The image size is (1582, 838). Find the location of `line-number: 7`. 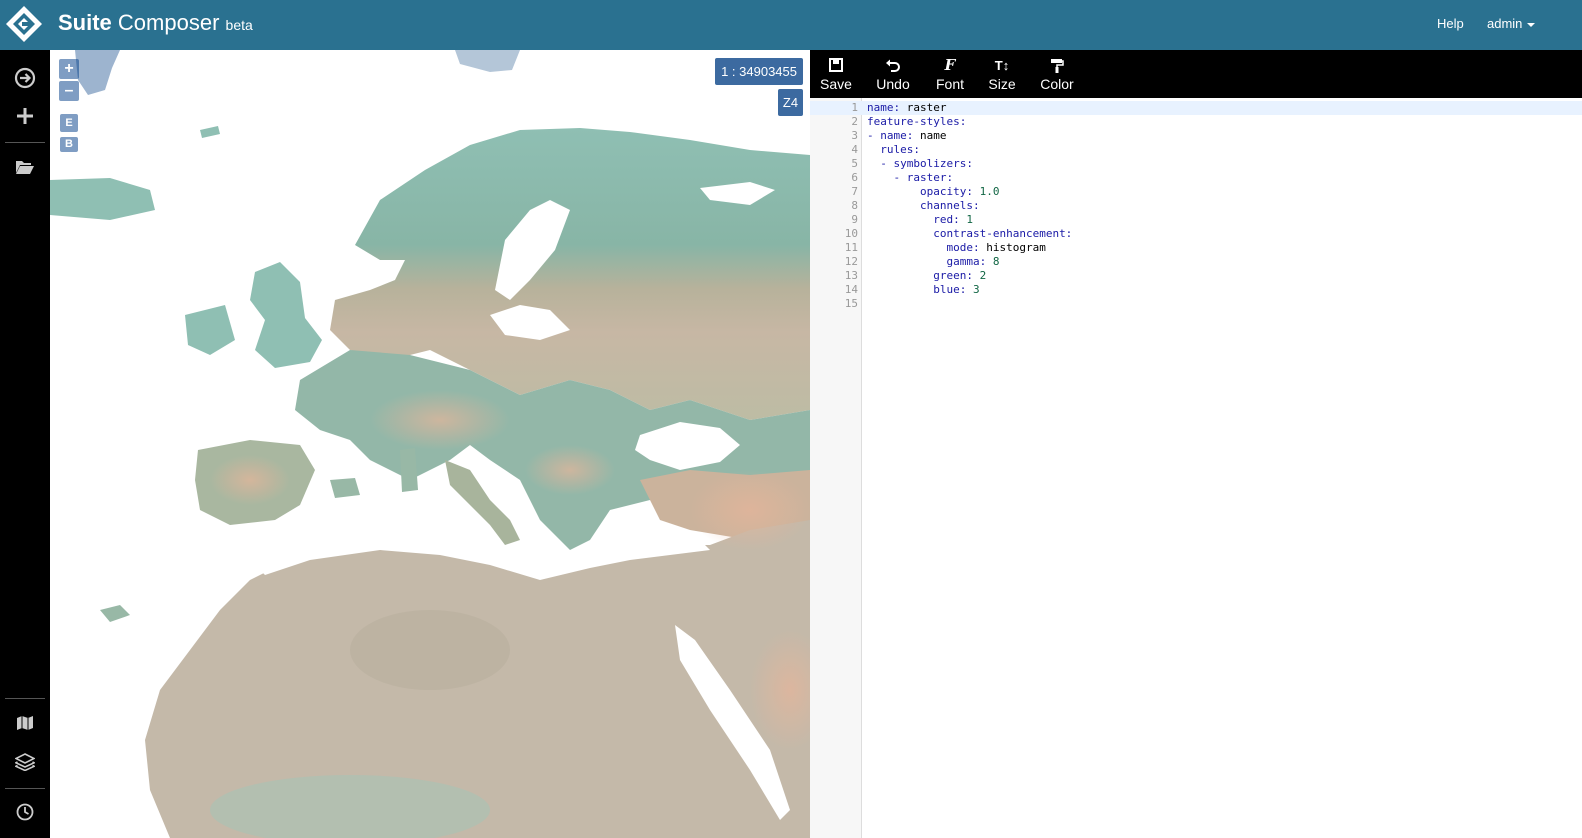

line-number: 7 is located at coordinates (854, 191).